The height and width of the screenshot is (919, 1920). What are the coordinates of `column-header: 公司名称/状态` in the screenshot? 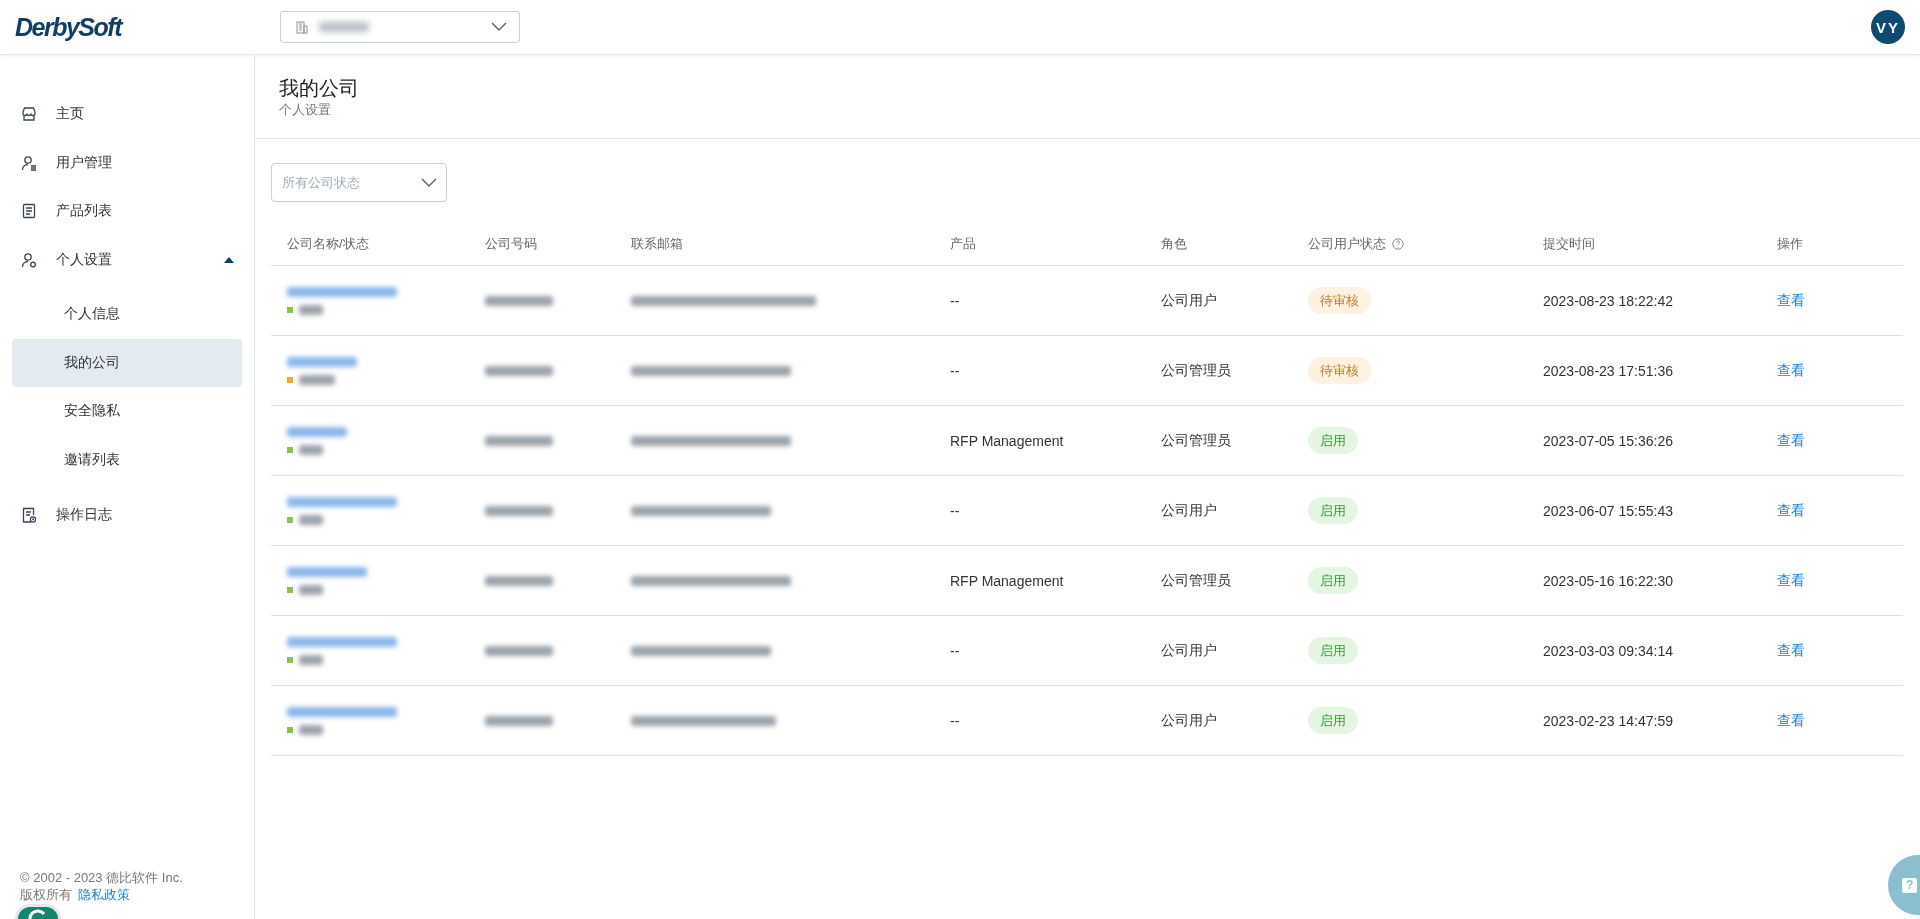 It's located at (328, 243).